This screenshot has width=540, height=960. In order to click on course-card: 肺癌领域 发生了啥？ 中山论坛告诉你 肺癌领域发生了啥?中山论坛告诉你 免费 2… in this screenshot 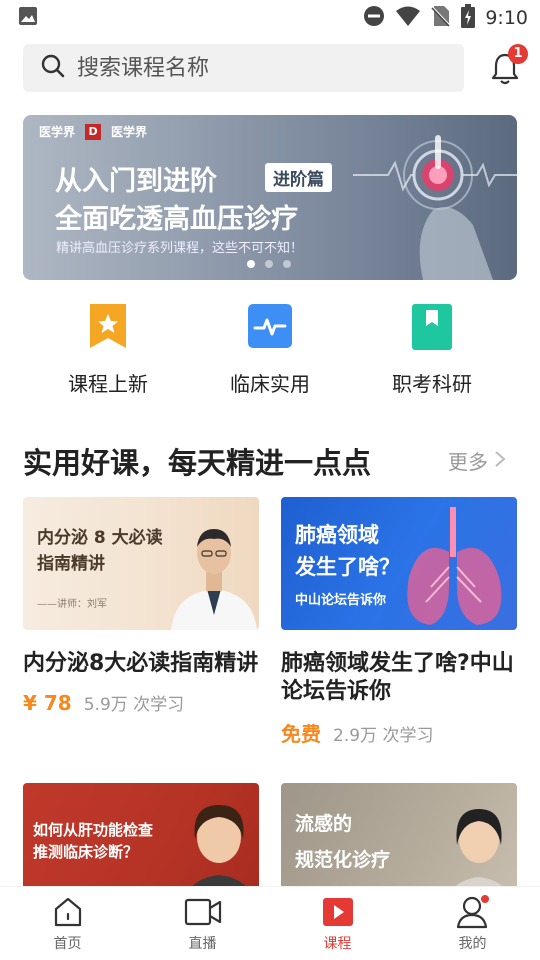, I will do `click(399, 622)`.